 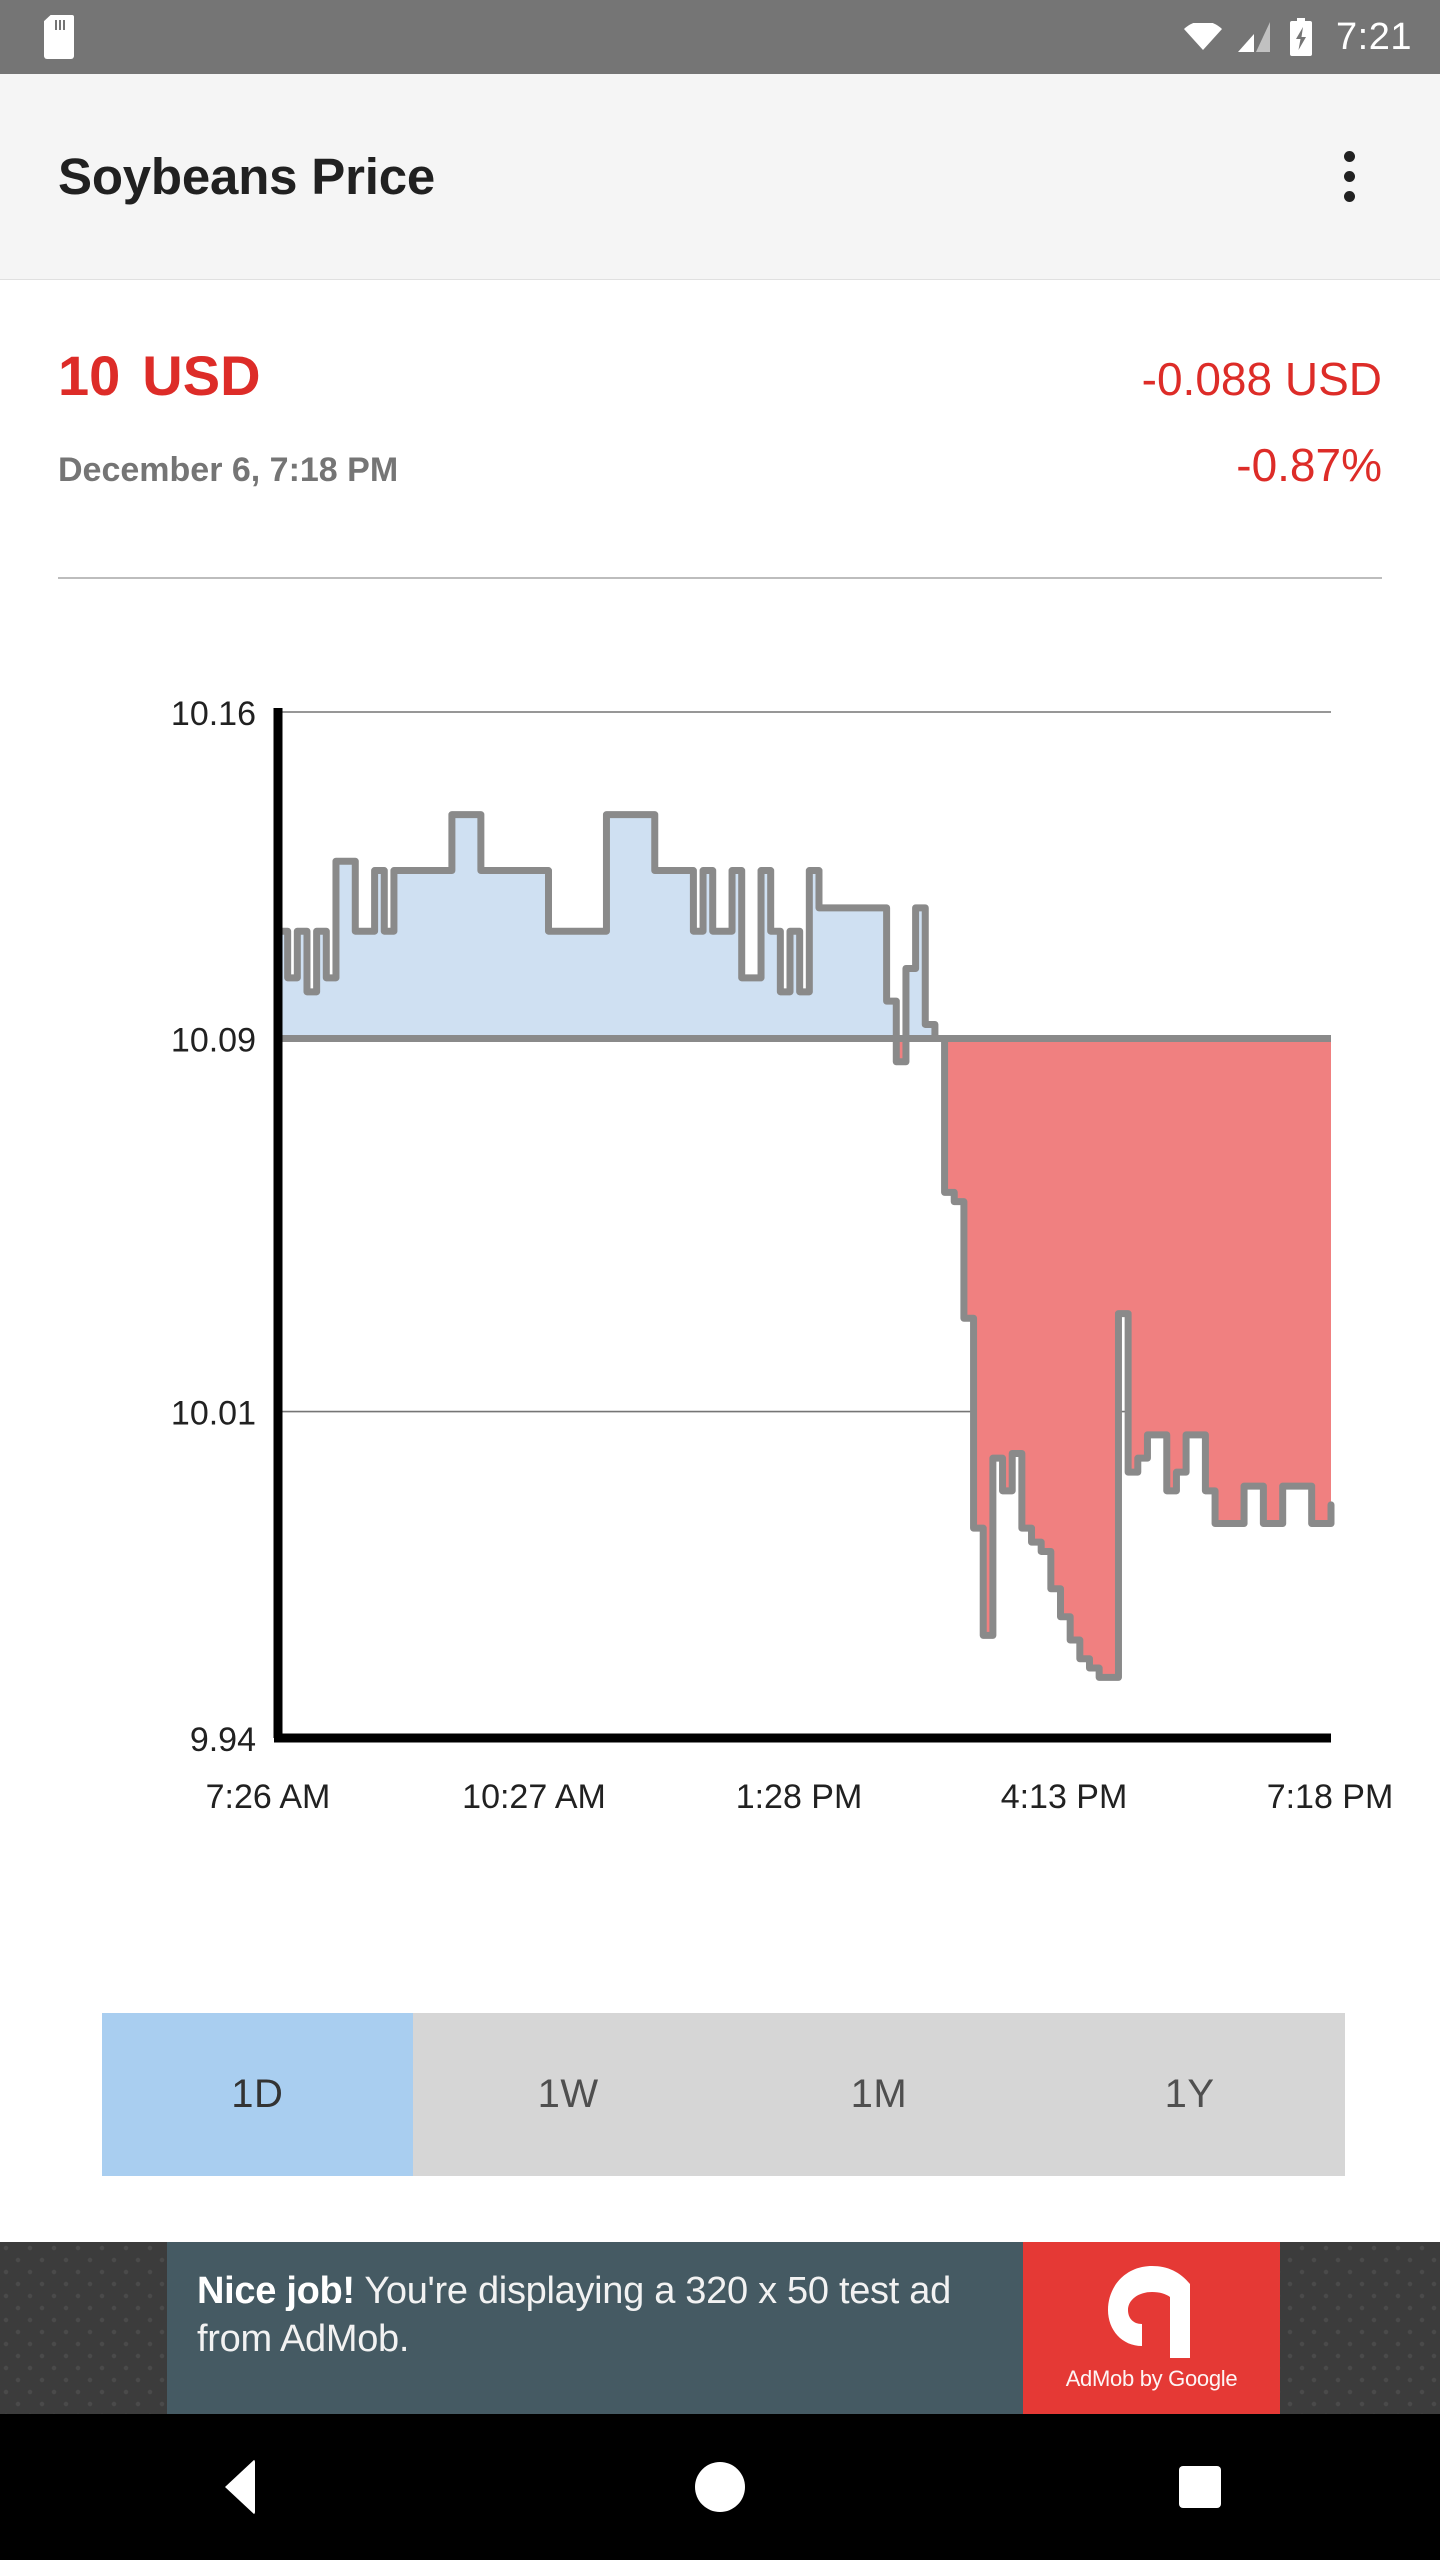 I want to click on home-button, so click(x=720, y=2487).